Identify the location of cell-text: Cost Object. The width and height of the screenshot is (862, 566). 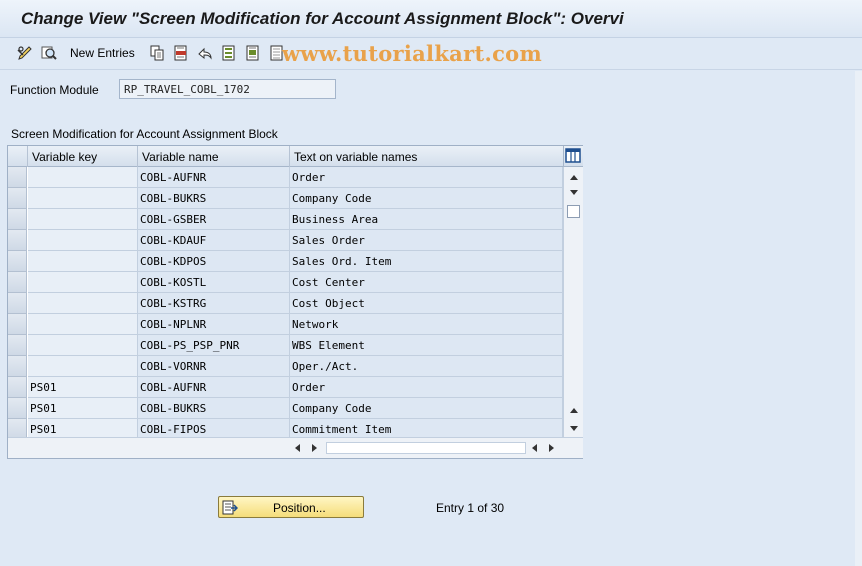
(426, 303).